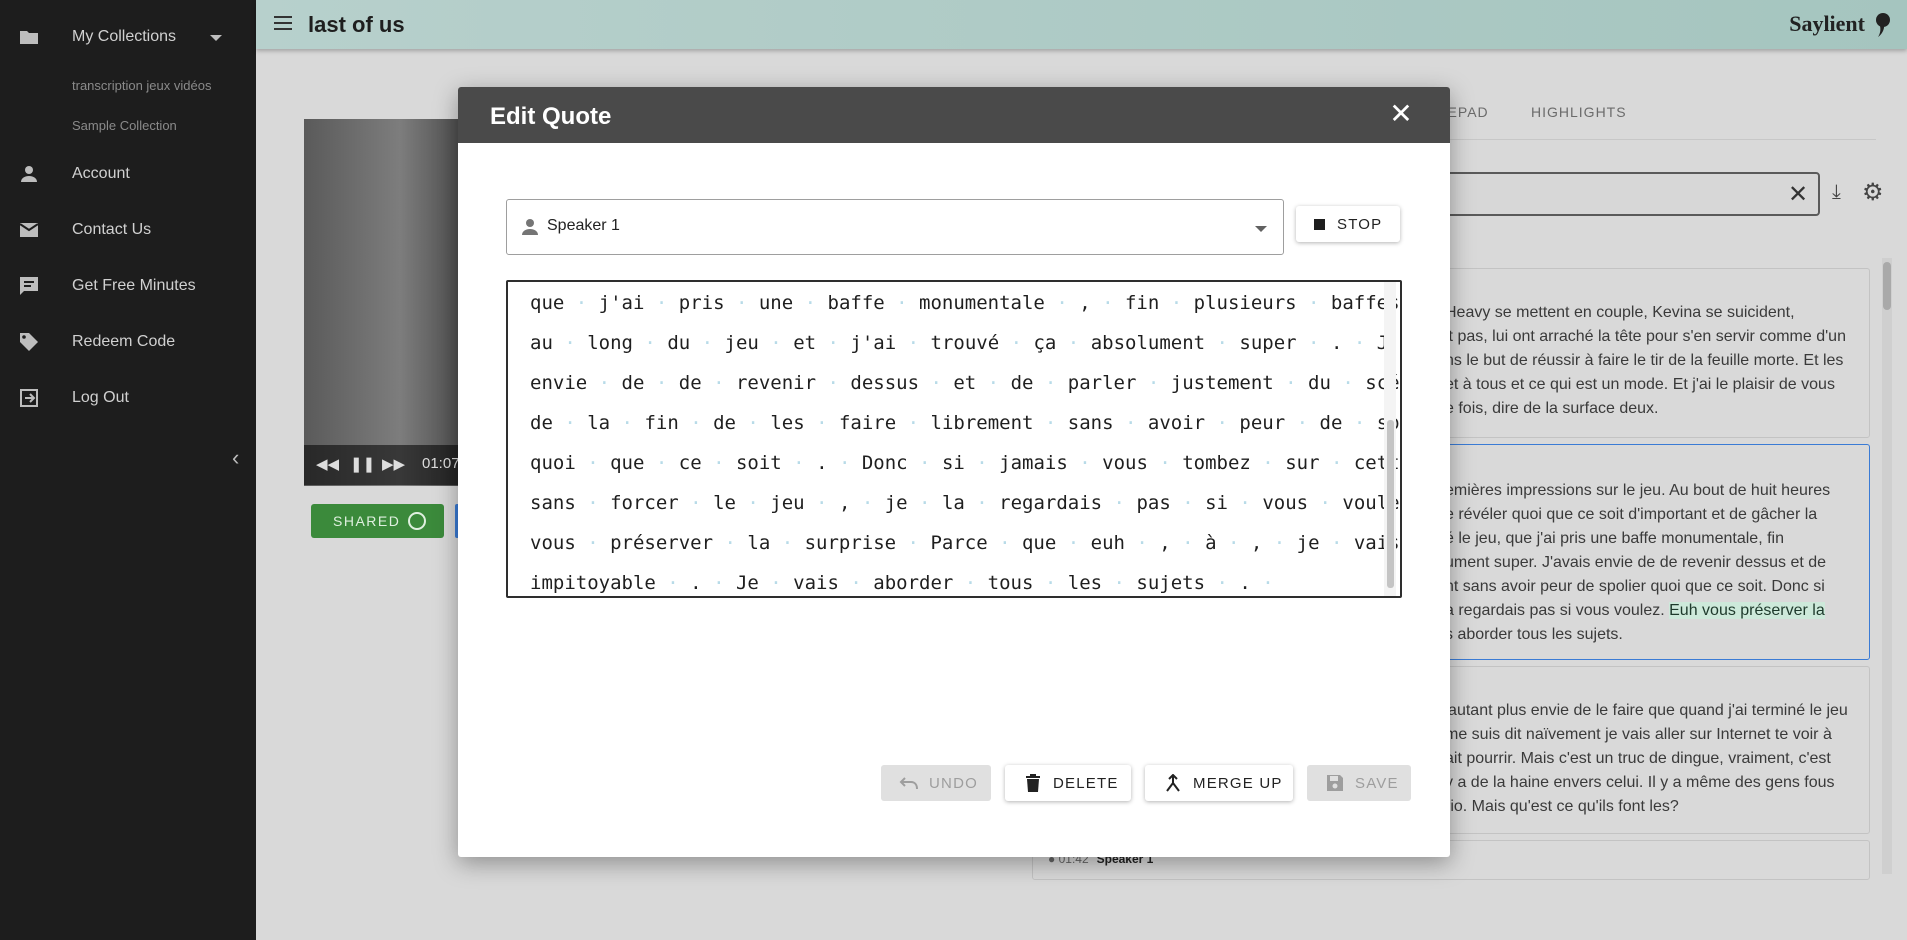 The width and height of the screenshot is (1907, 940). Describe the element at coordinates (384, 302) in the screenshot. I see `video-player` at that location.